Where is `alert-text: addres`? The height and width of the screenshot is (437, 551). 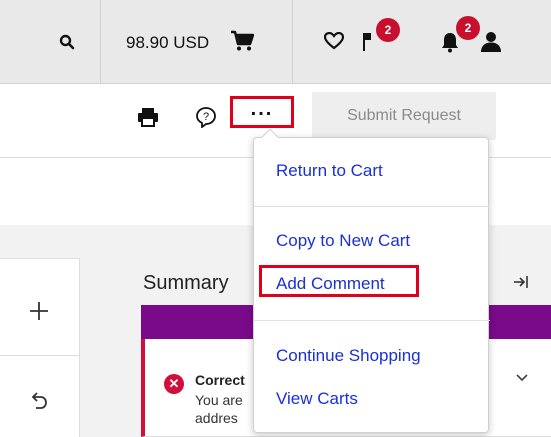 alert-text: addres is located at coordinates (216, 418).